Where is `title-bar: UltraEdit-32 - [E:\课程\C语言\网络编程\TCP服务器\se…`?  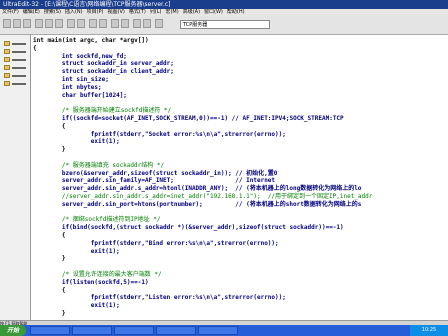
title-bar: UltraEdit-32 - [E:\课程\C语言\网络编程\TCP服务器\se… is located at coordinates (224, 4).